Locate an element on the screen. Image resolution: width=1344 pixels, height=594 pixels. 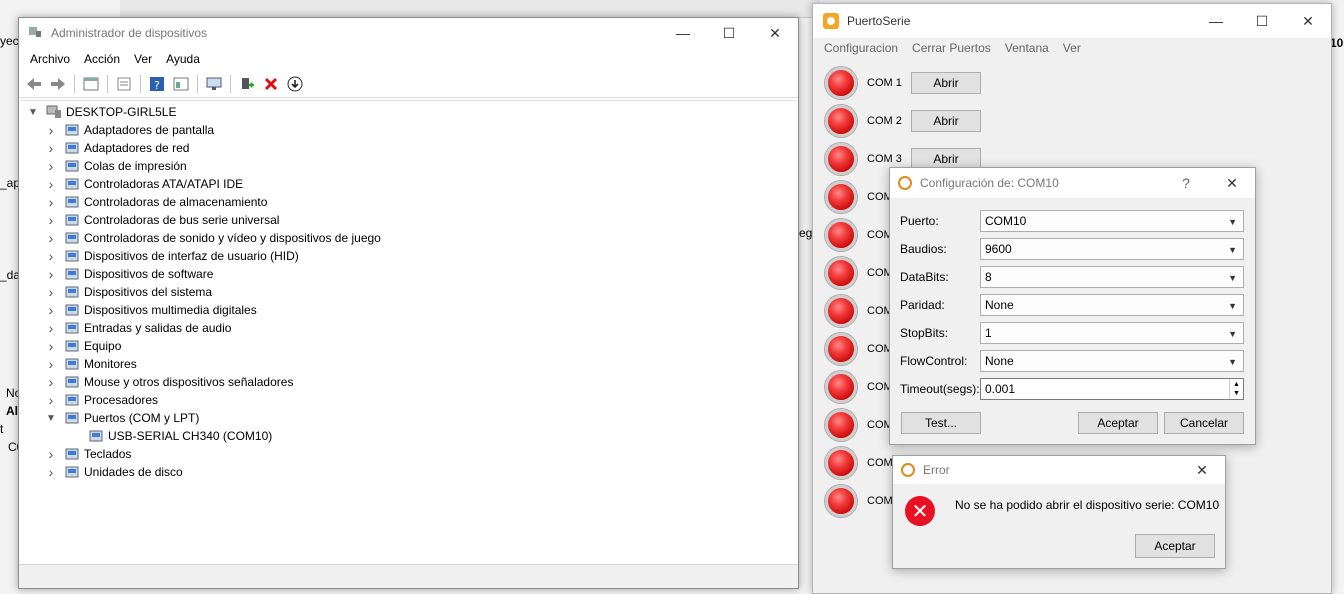
tree-item: › Colas de impresión is located at coordinates (408, 166).